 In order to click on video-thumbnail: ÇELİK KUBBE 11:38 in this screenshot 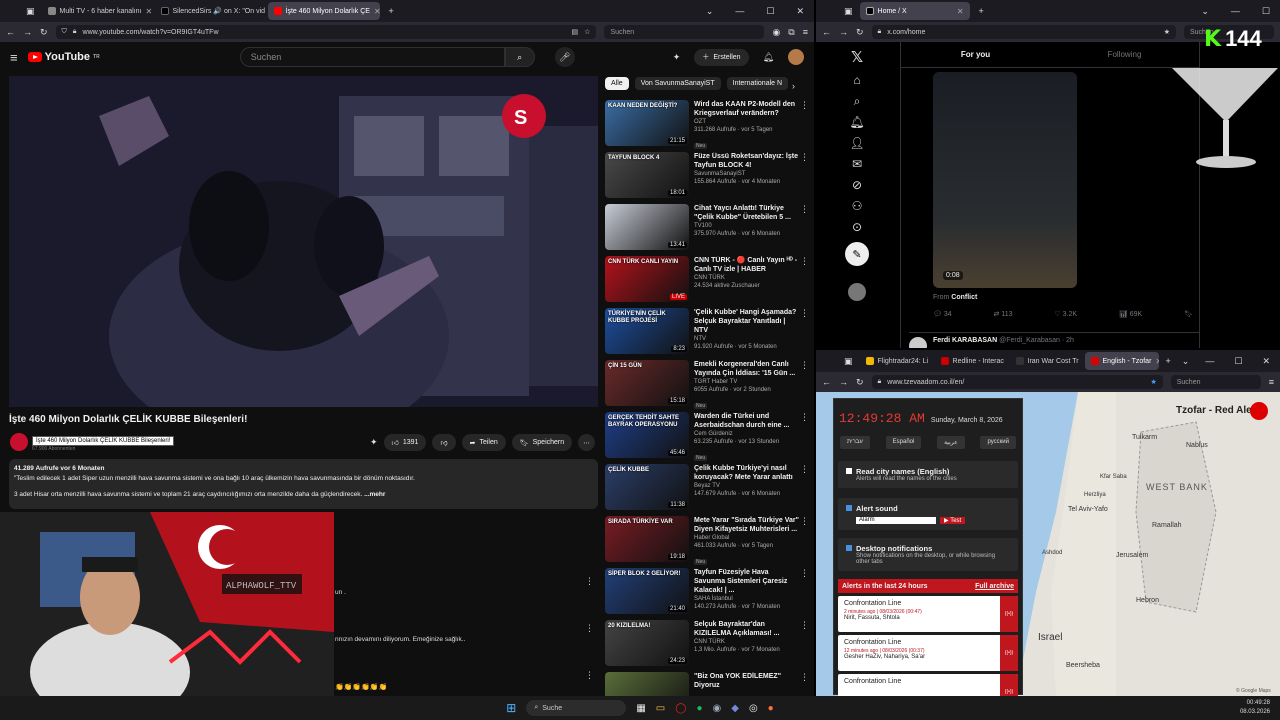, I will do `click(647, 487)`.